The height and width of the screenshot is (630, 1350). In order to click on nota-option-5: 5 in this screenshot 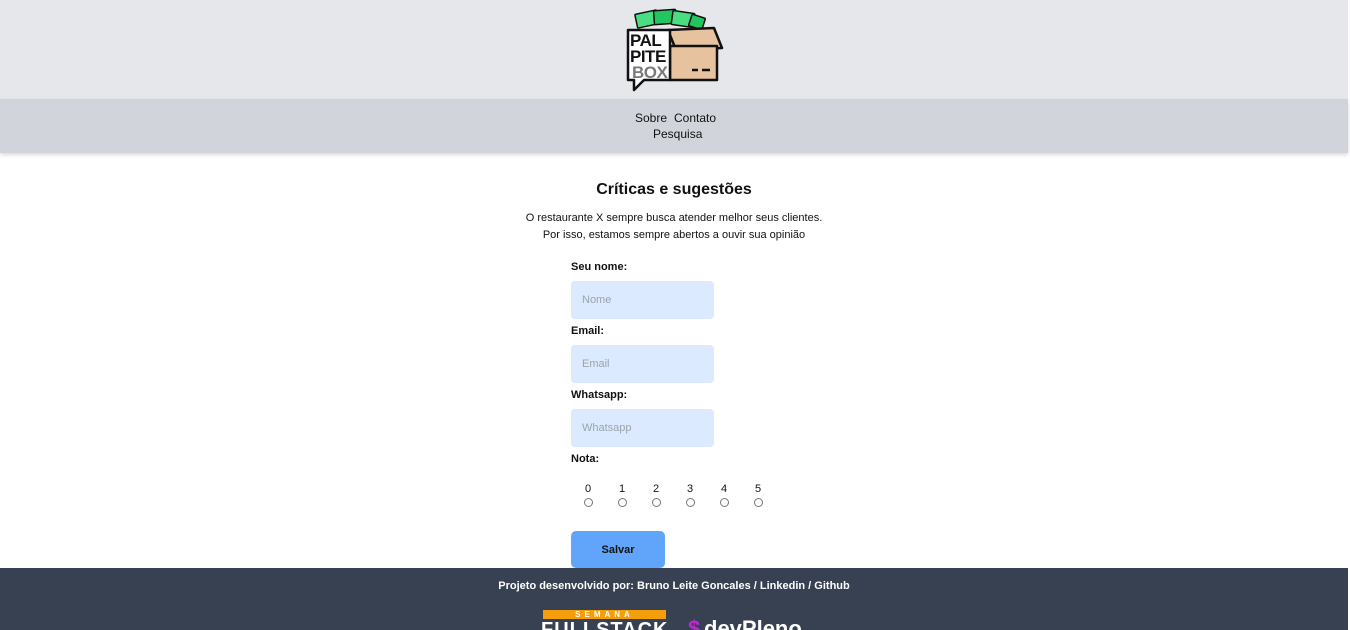, I will do `click(758, 496)`.